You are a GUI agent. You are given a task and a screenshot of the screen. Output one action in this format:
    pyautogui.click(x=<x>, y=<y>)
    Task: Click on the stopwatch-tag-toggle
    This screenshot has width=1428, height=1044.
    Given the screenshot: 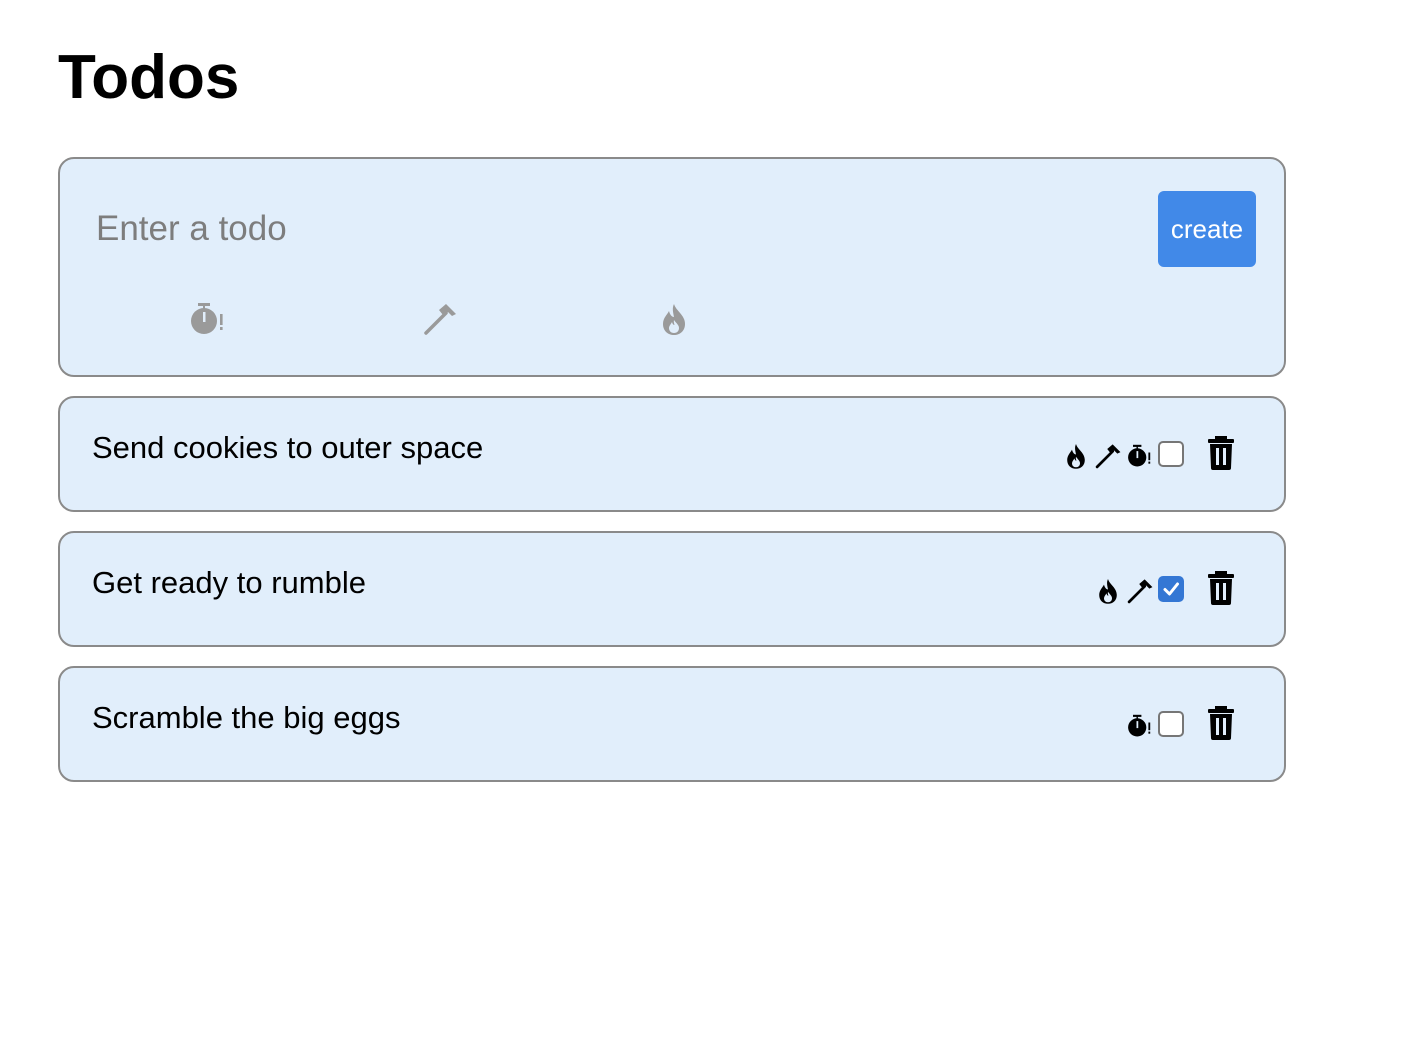 What is the action you would take?
    pyautogui.click(x=208, y=319)
    